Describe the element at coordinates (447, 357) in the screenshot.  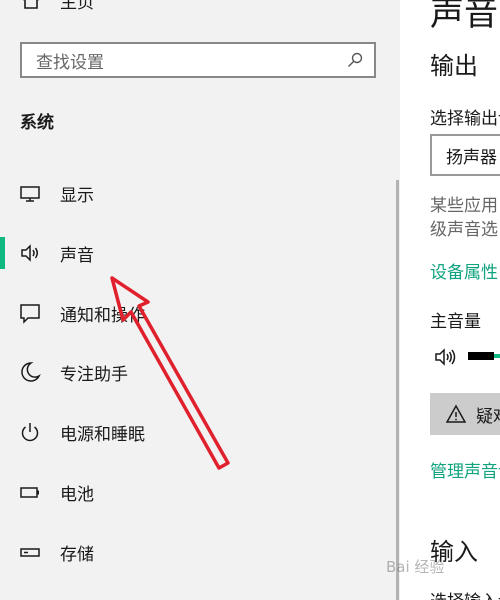
I see `volume-icon` at that location.